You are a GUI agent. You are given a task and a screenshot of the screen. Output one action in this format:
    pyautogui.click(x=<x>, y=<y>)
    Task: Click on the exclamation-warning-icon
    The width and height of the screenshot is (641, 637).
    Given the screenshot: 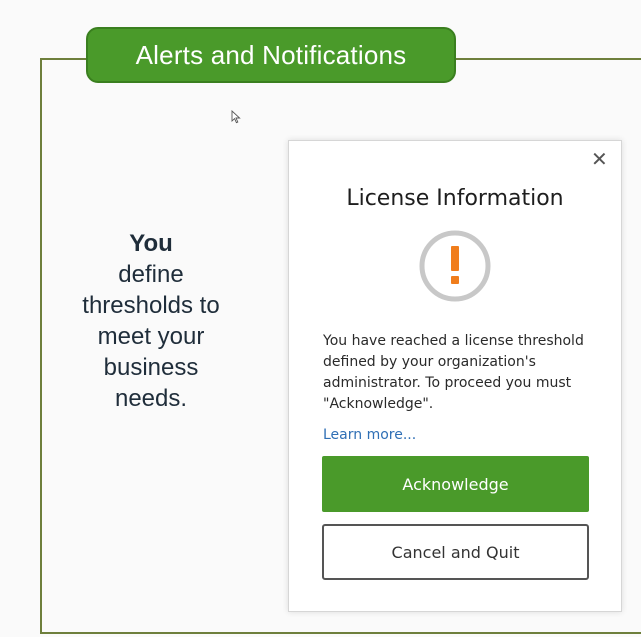 What is the action you would take?
    pyautogui.click(x=455, y=266)
    